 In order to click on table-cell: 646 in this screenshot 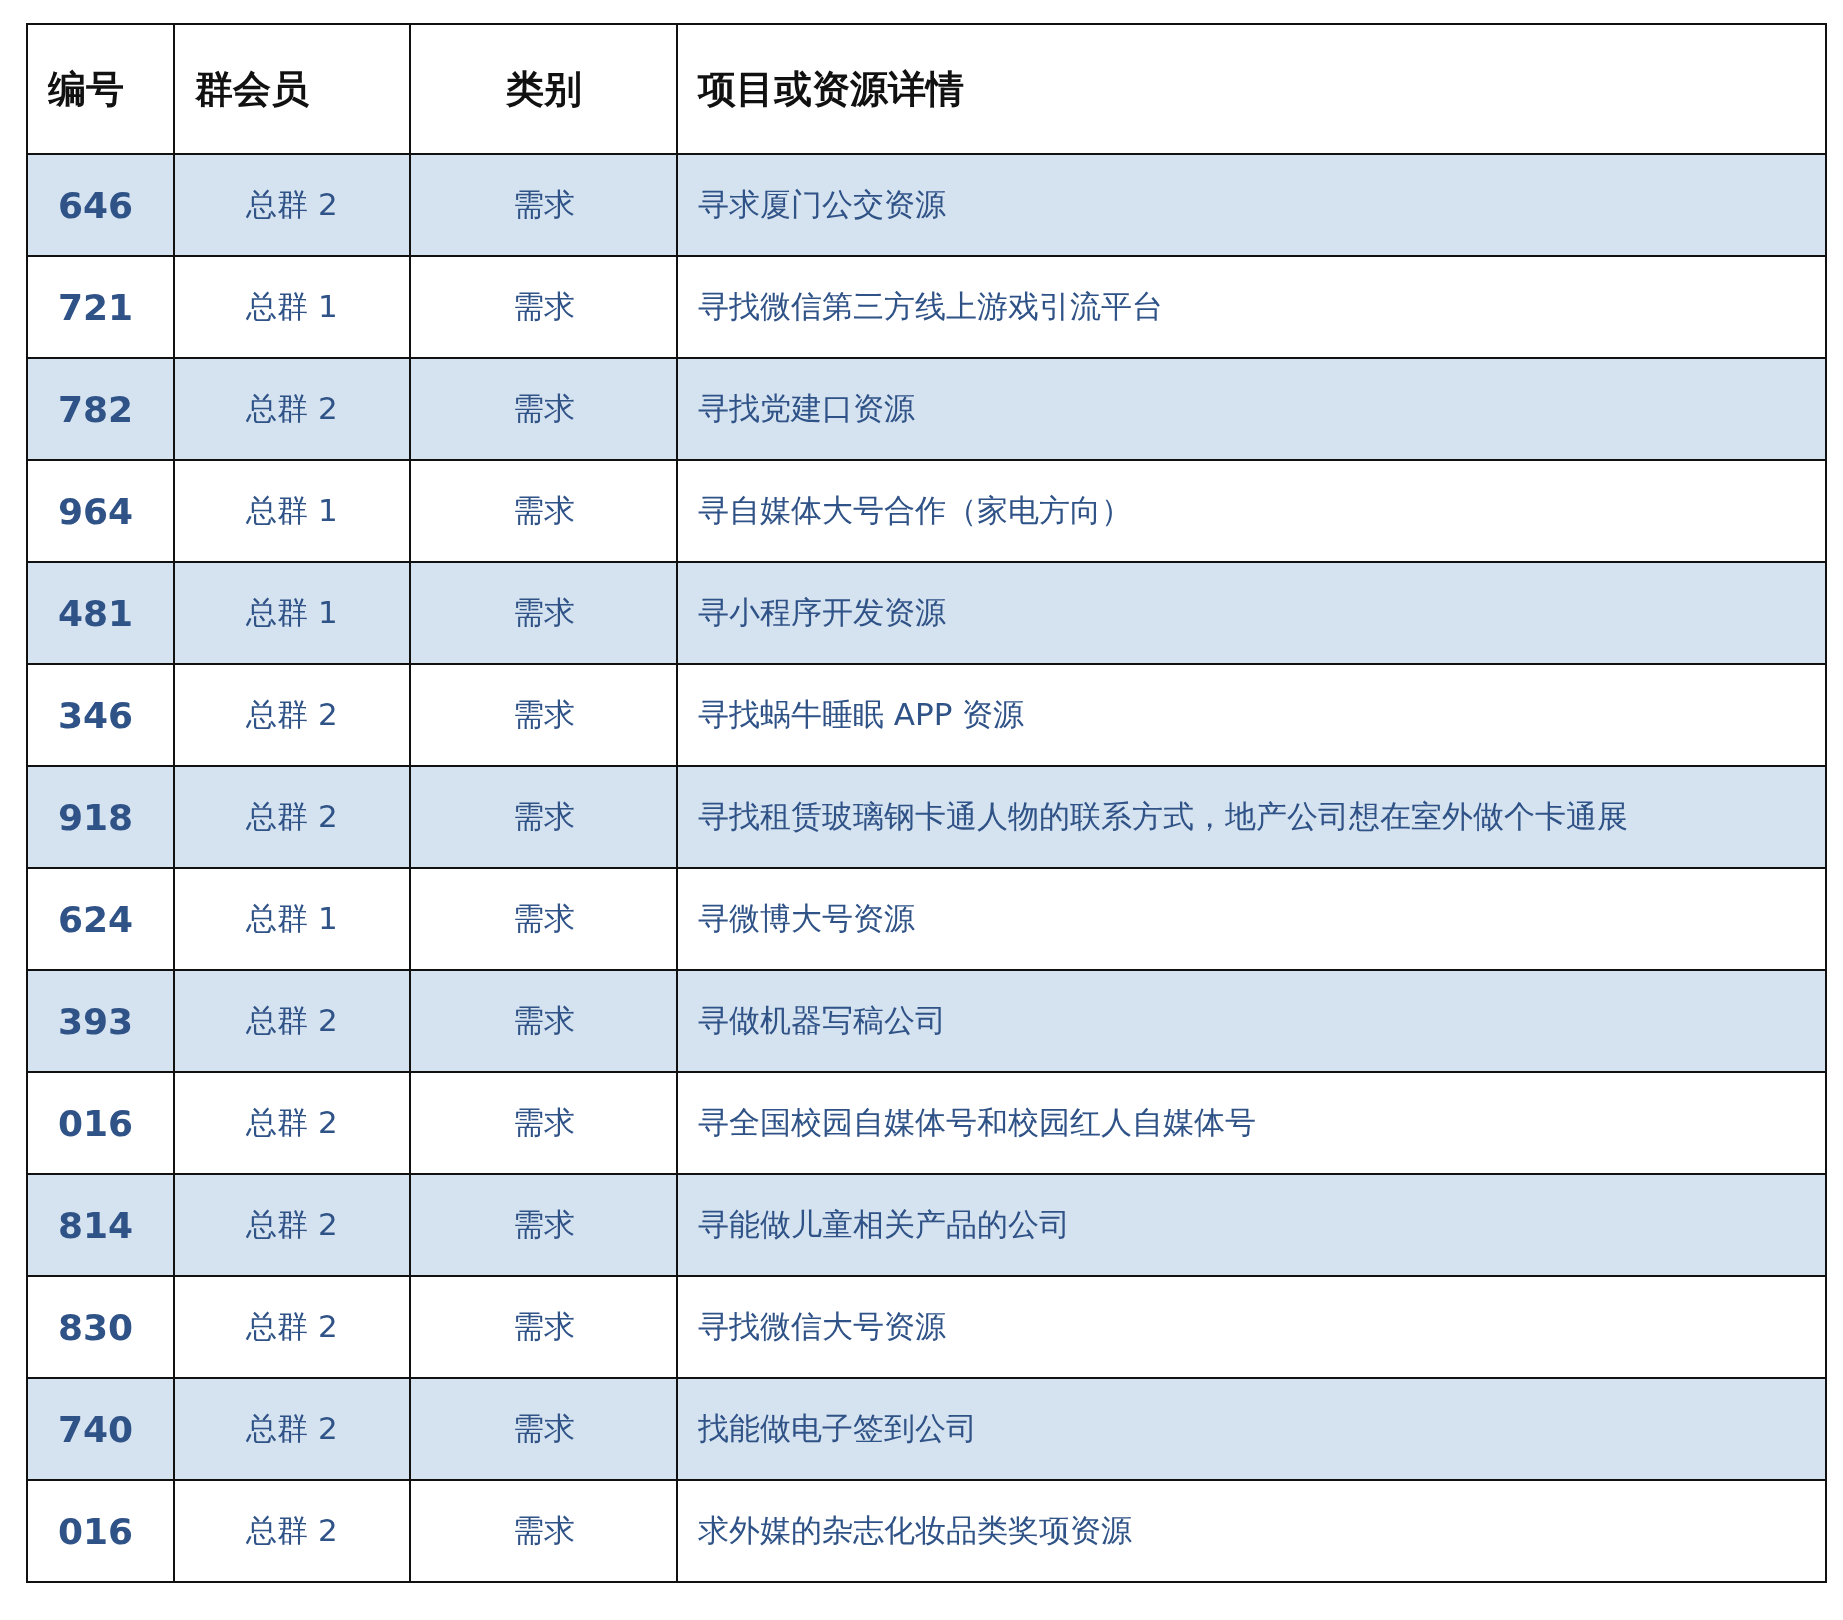, I will do `click(100, 205)`.